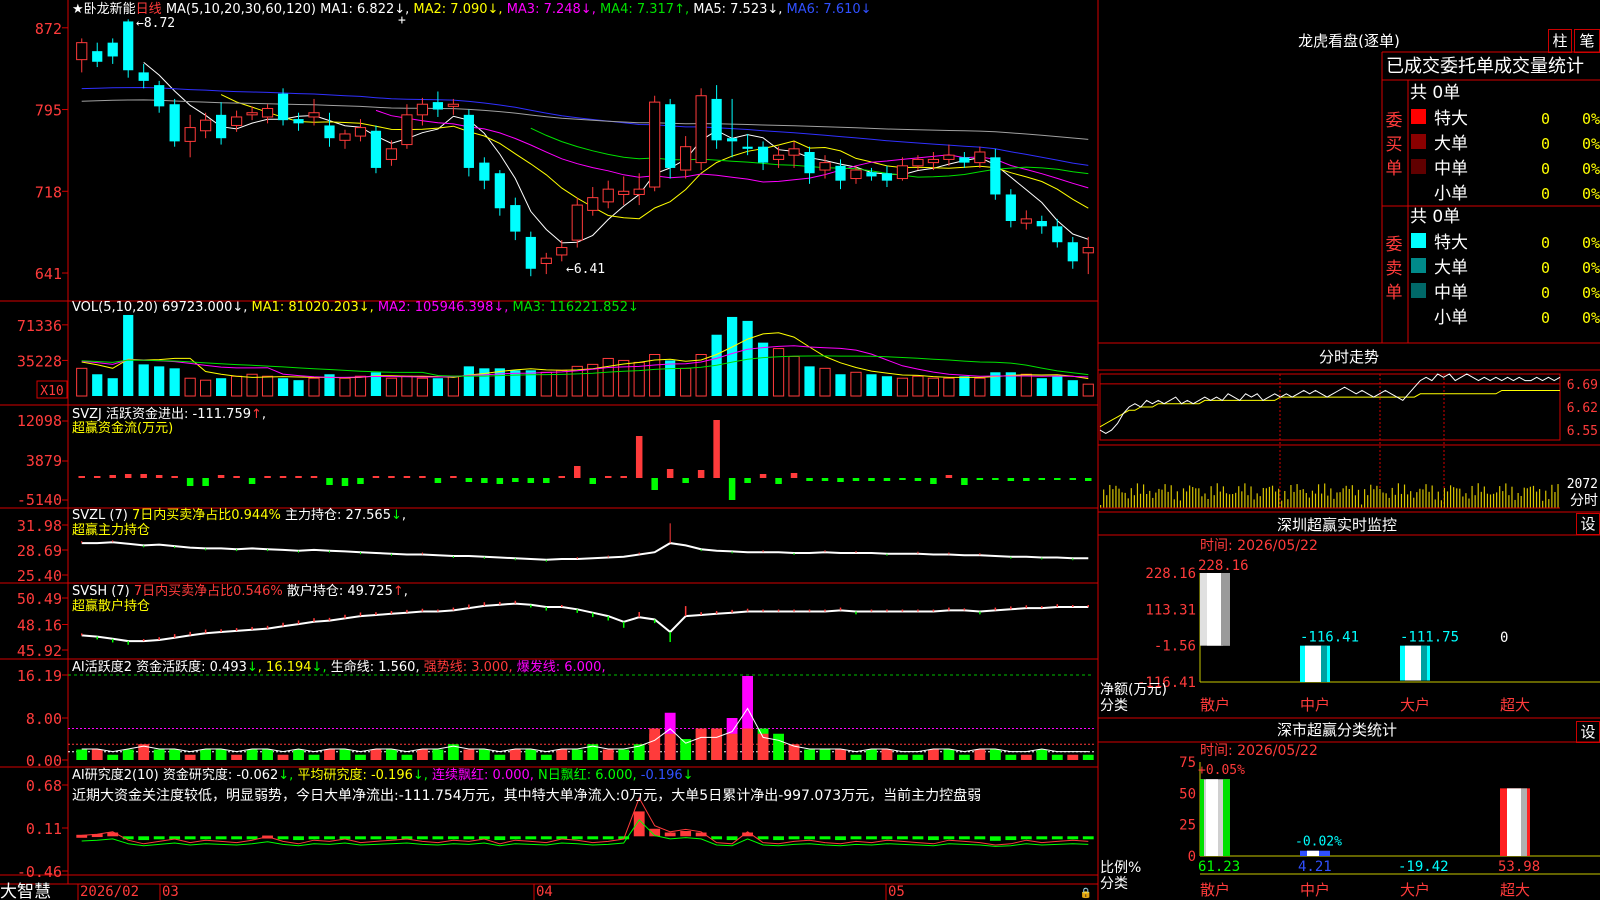  I want to click on date-label: 03, so click(170, 892).